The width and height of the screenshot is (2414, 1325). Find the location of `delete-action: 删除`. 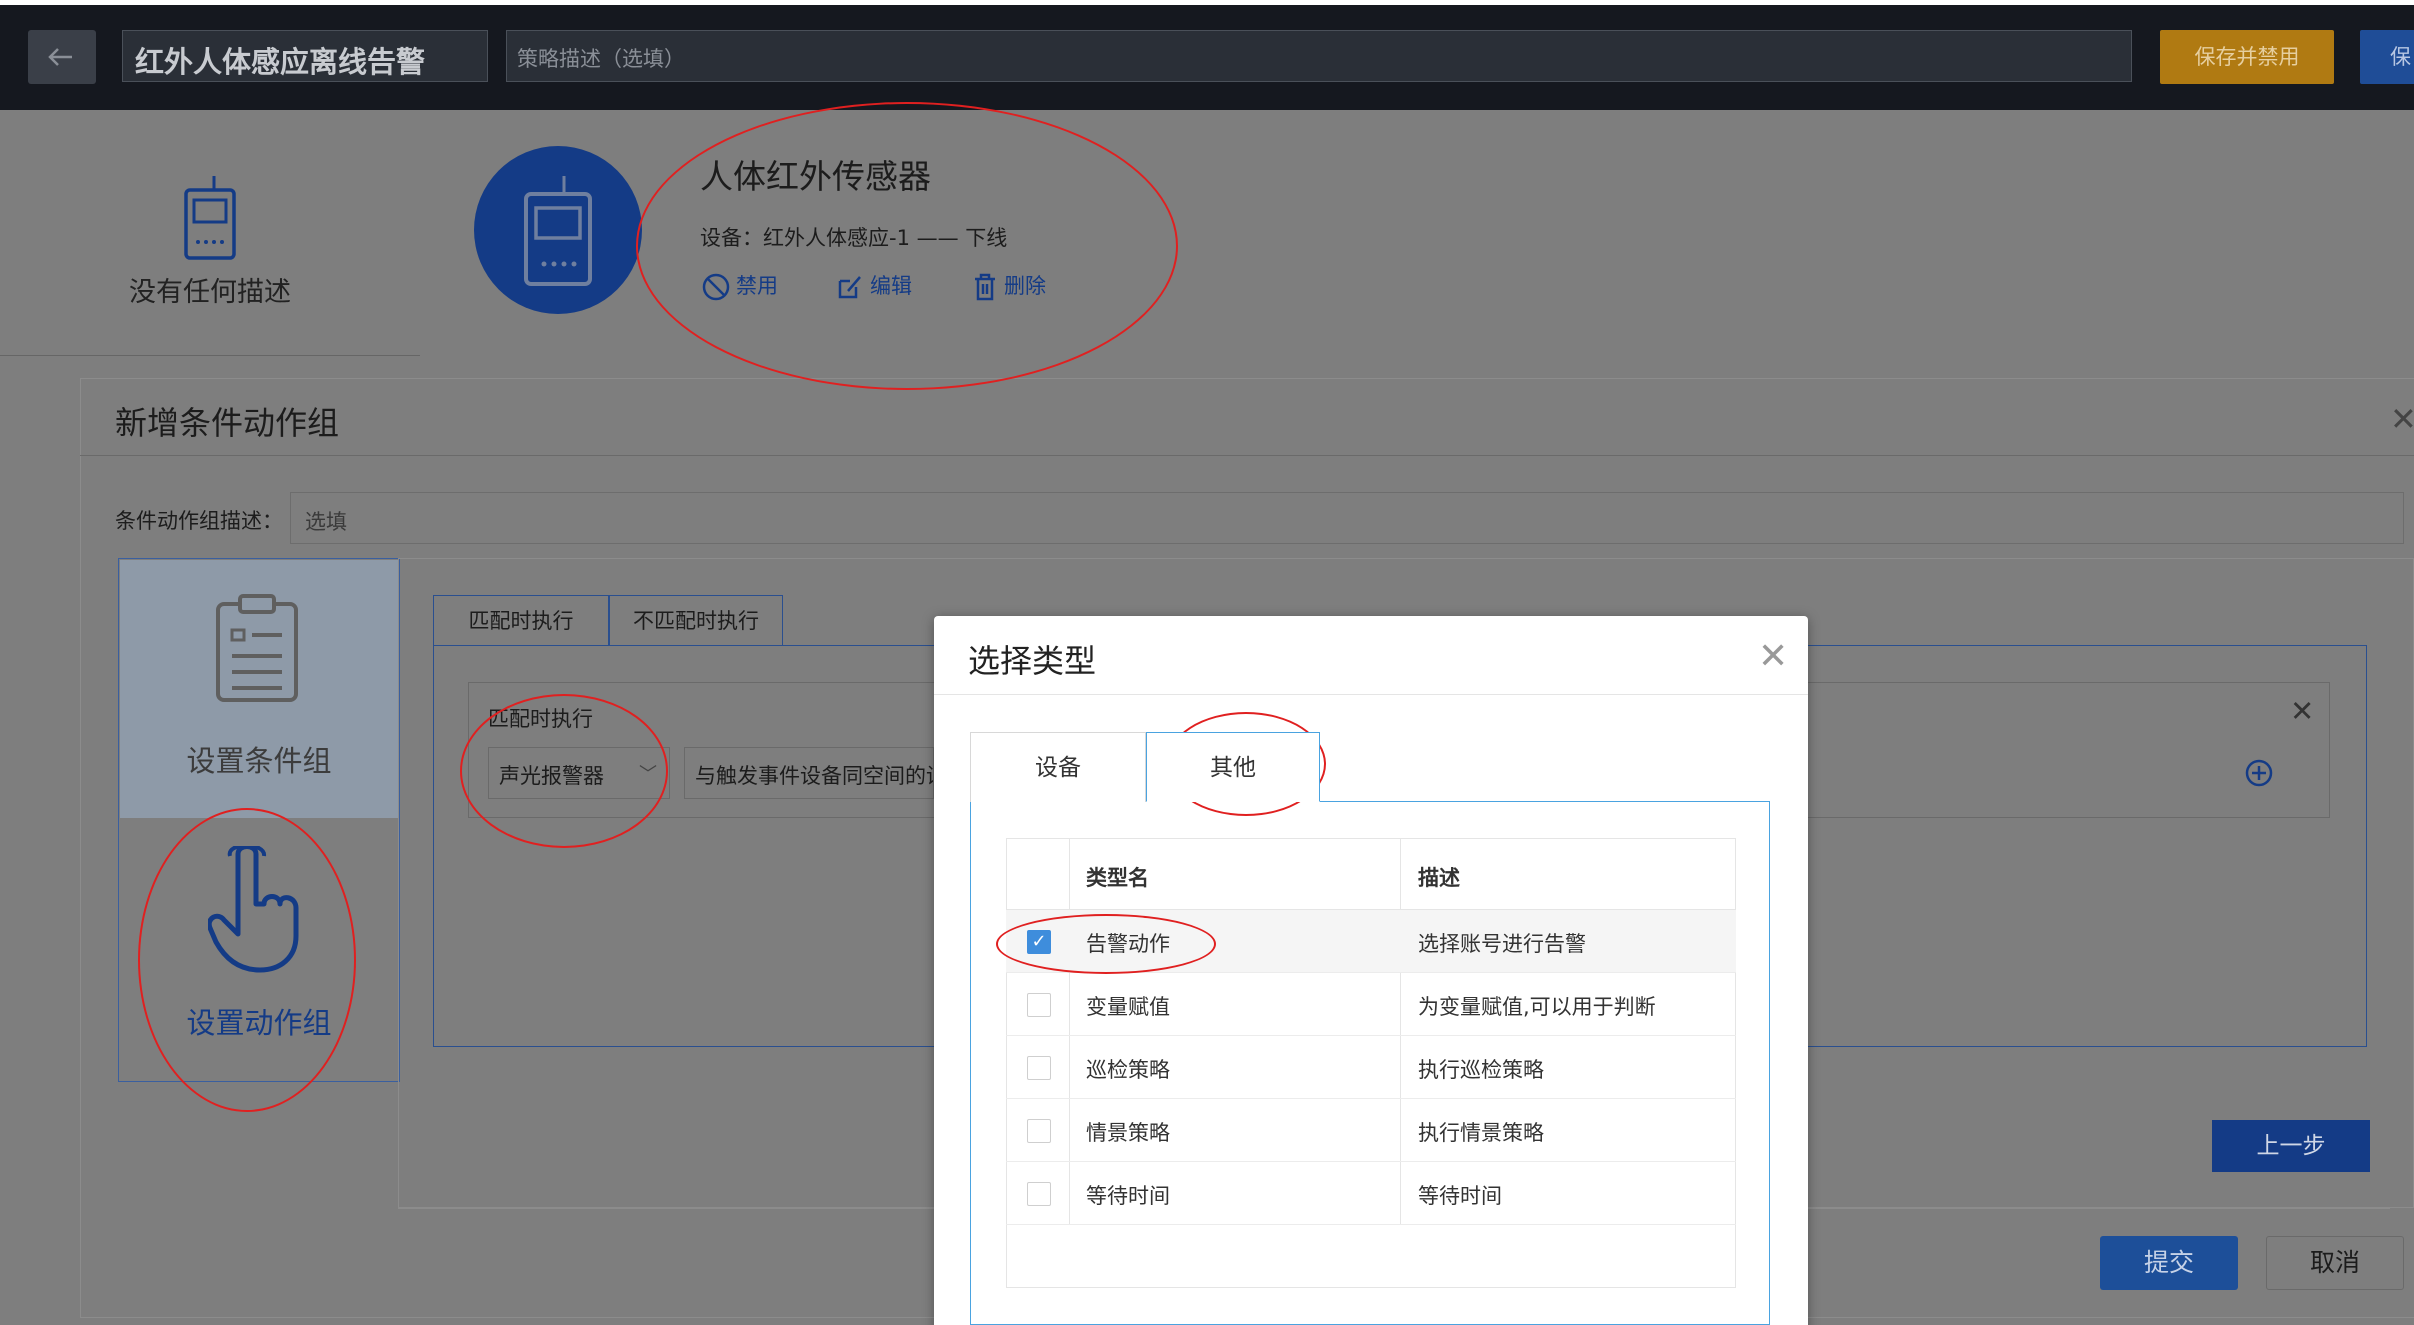

delete-action: 删除 is located at coordinates (1009, 285).